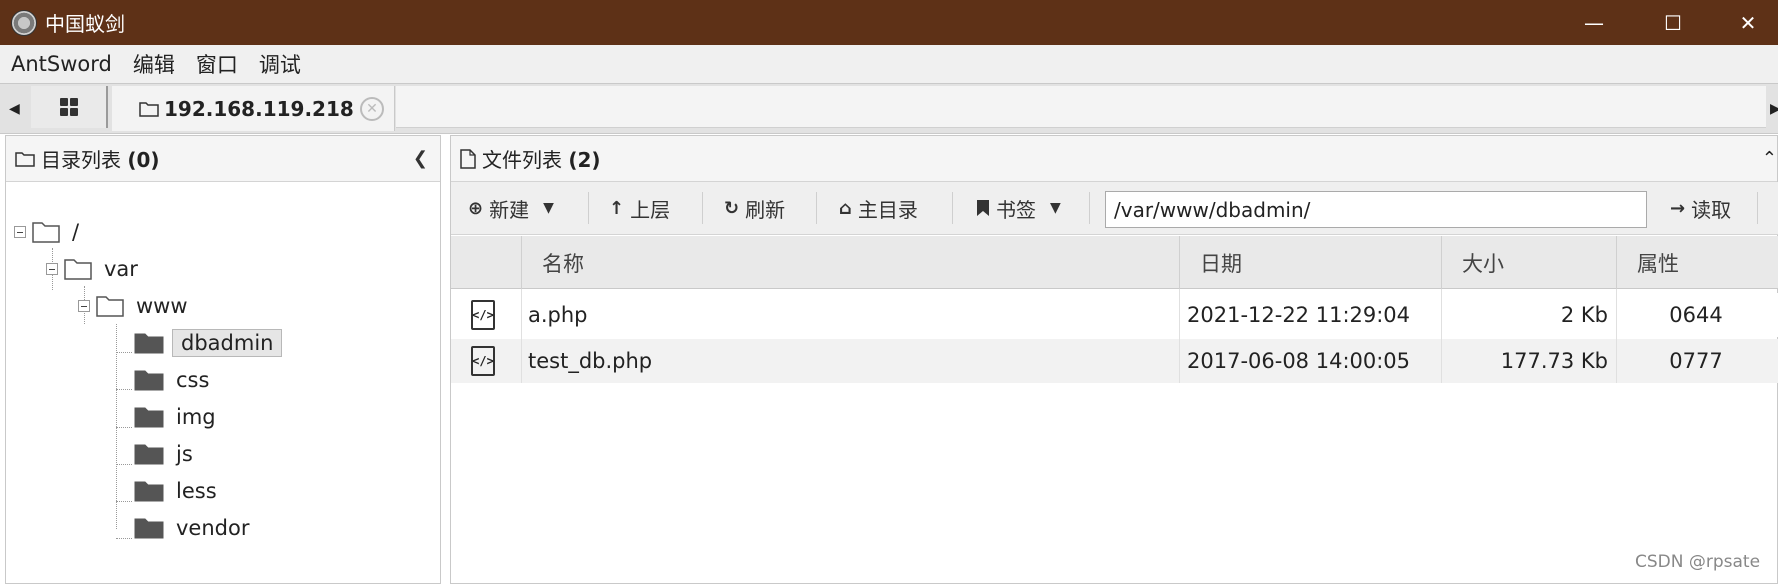  I want to click on directory-panel-title: 目录列表 (0), so click(100, 158).